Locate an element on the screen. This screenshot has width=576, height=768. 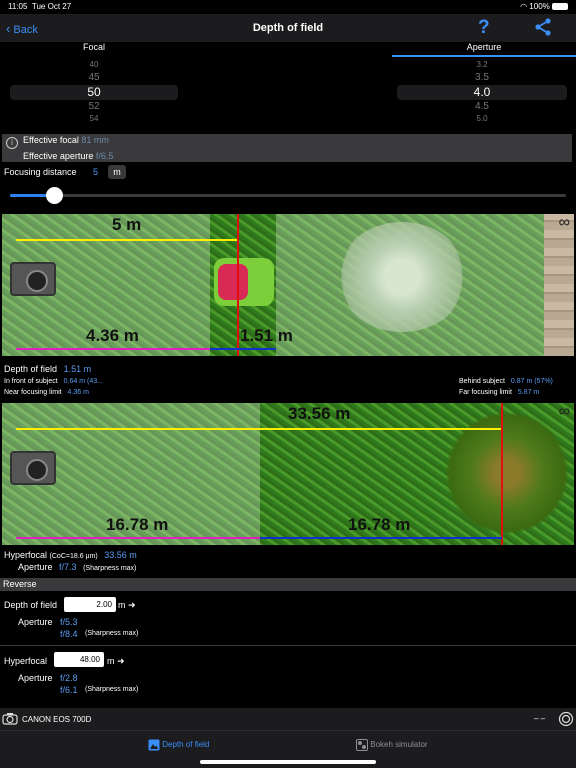
focusing-distance-unit: m is located at coordinates (117, 172).